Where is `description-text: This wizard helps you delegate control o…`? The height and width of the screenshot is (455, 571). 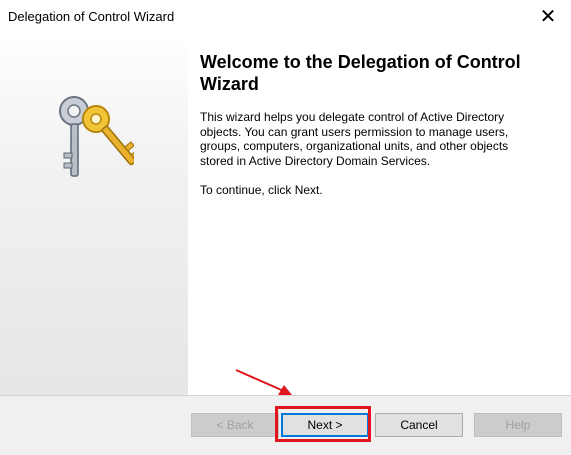
description-text: This wizard helps you delegate control o… is located at coordinates (354, 139).